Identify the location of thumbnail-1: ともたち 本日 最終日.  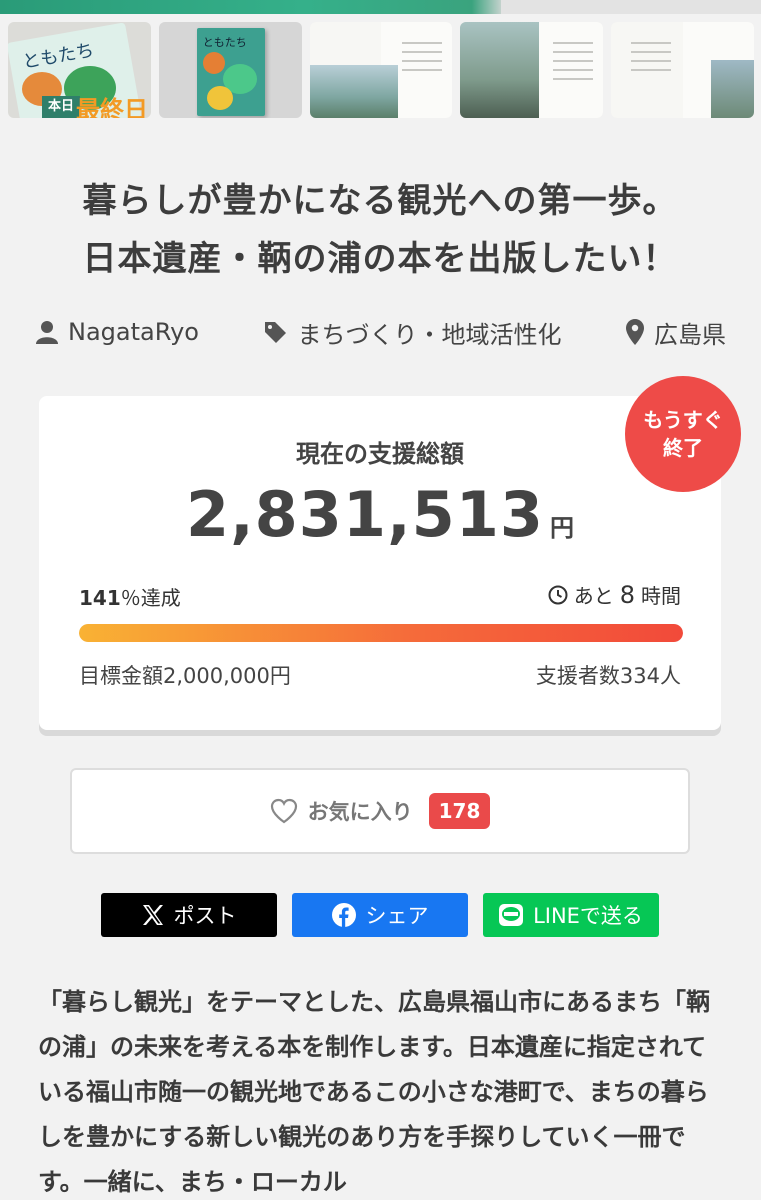
(79, 70).